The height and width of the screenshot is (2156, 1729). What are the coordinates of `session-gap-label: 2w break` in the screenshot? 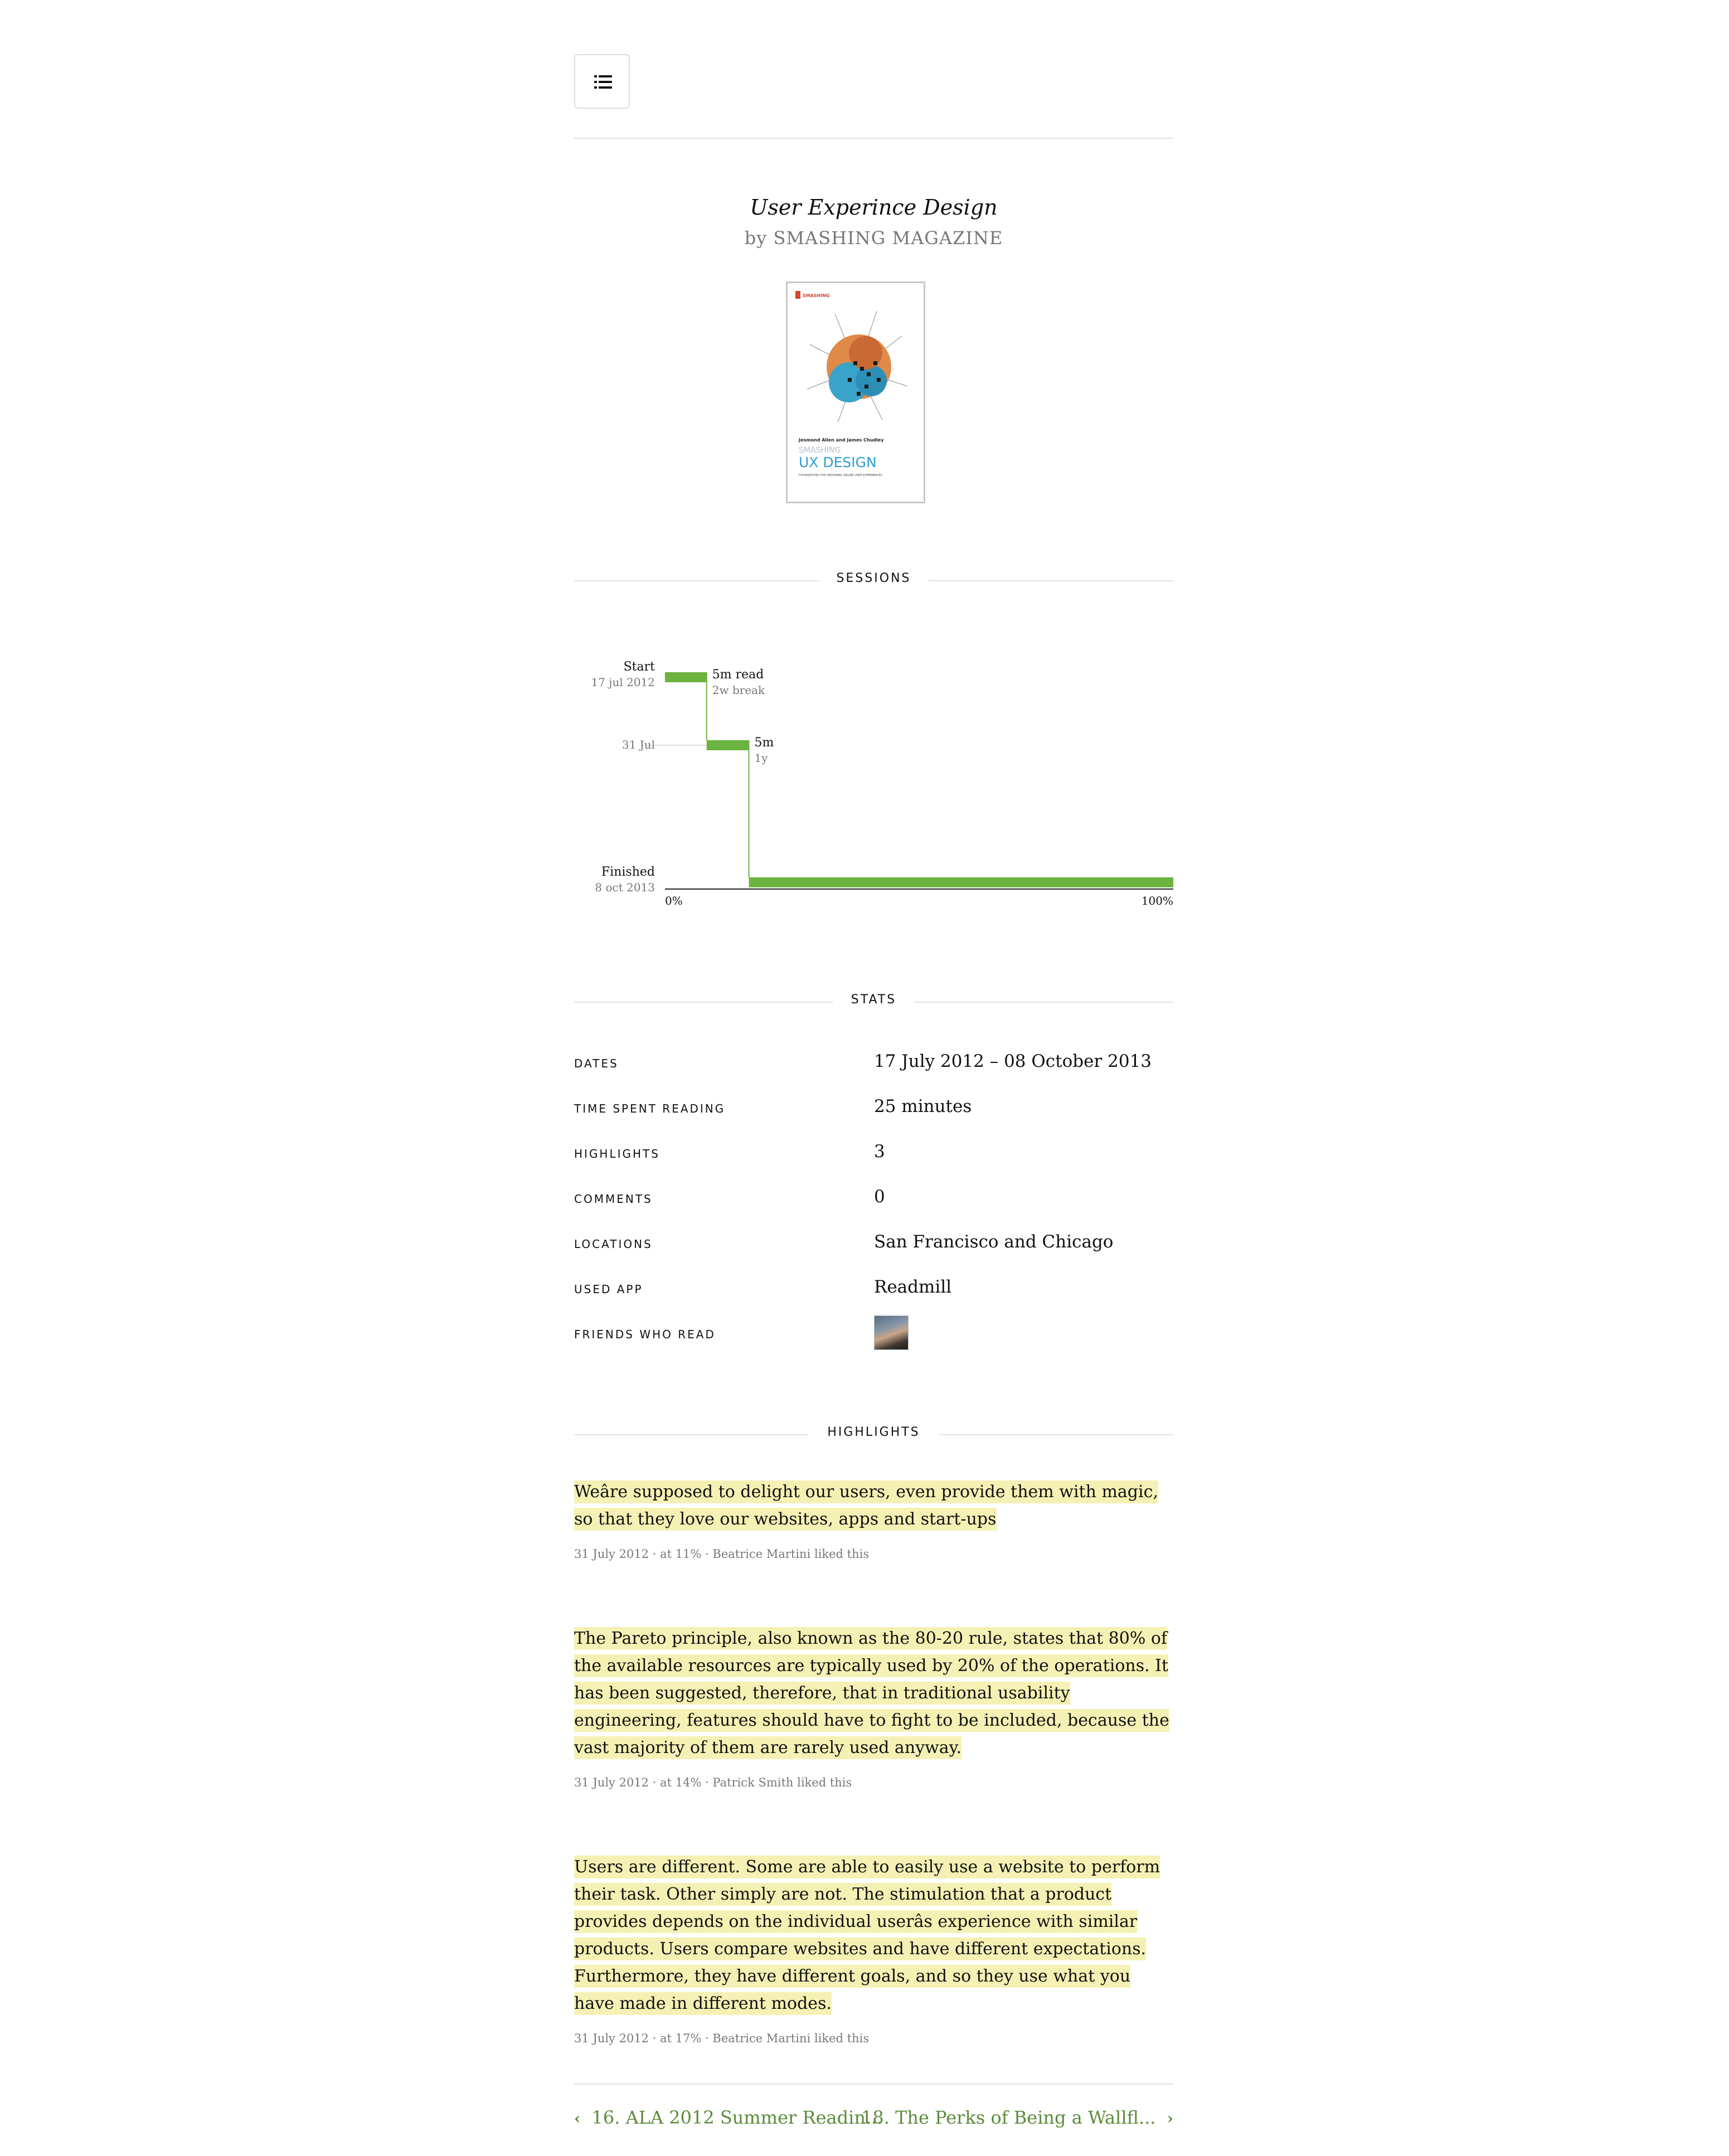 It's located at (738, 690).